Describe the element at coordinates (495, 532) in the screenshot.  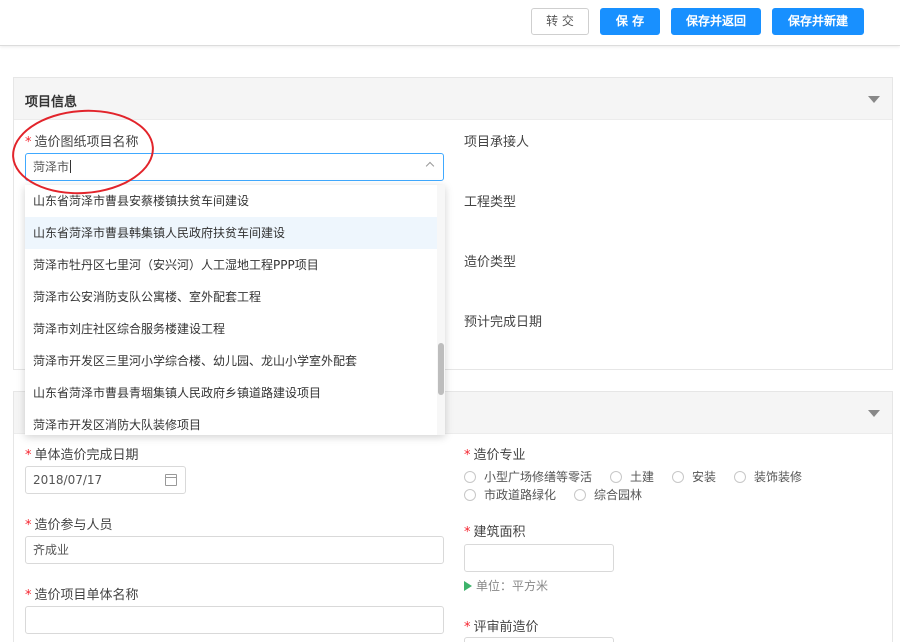
I see `area-label: * 建筑面积` at that location.